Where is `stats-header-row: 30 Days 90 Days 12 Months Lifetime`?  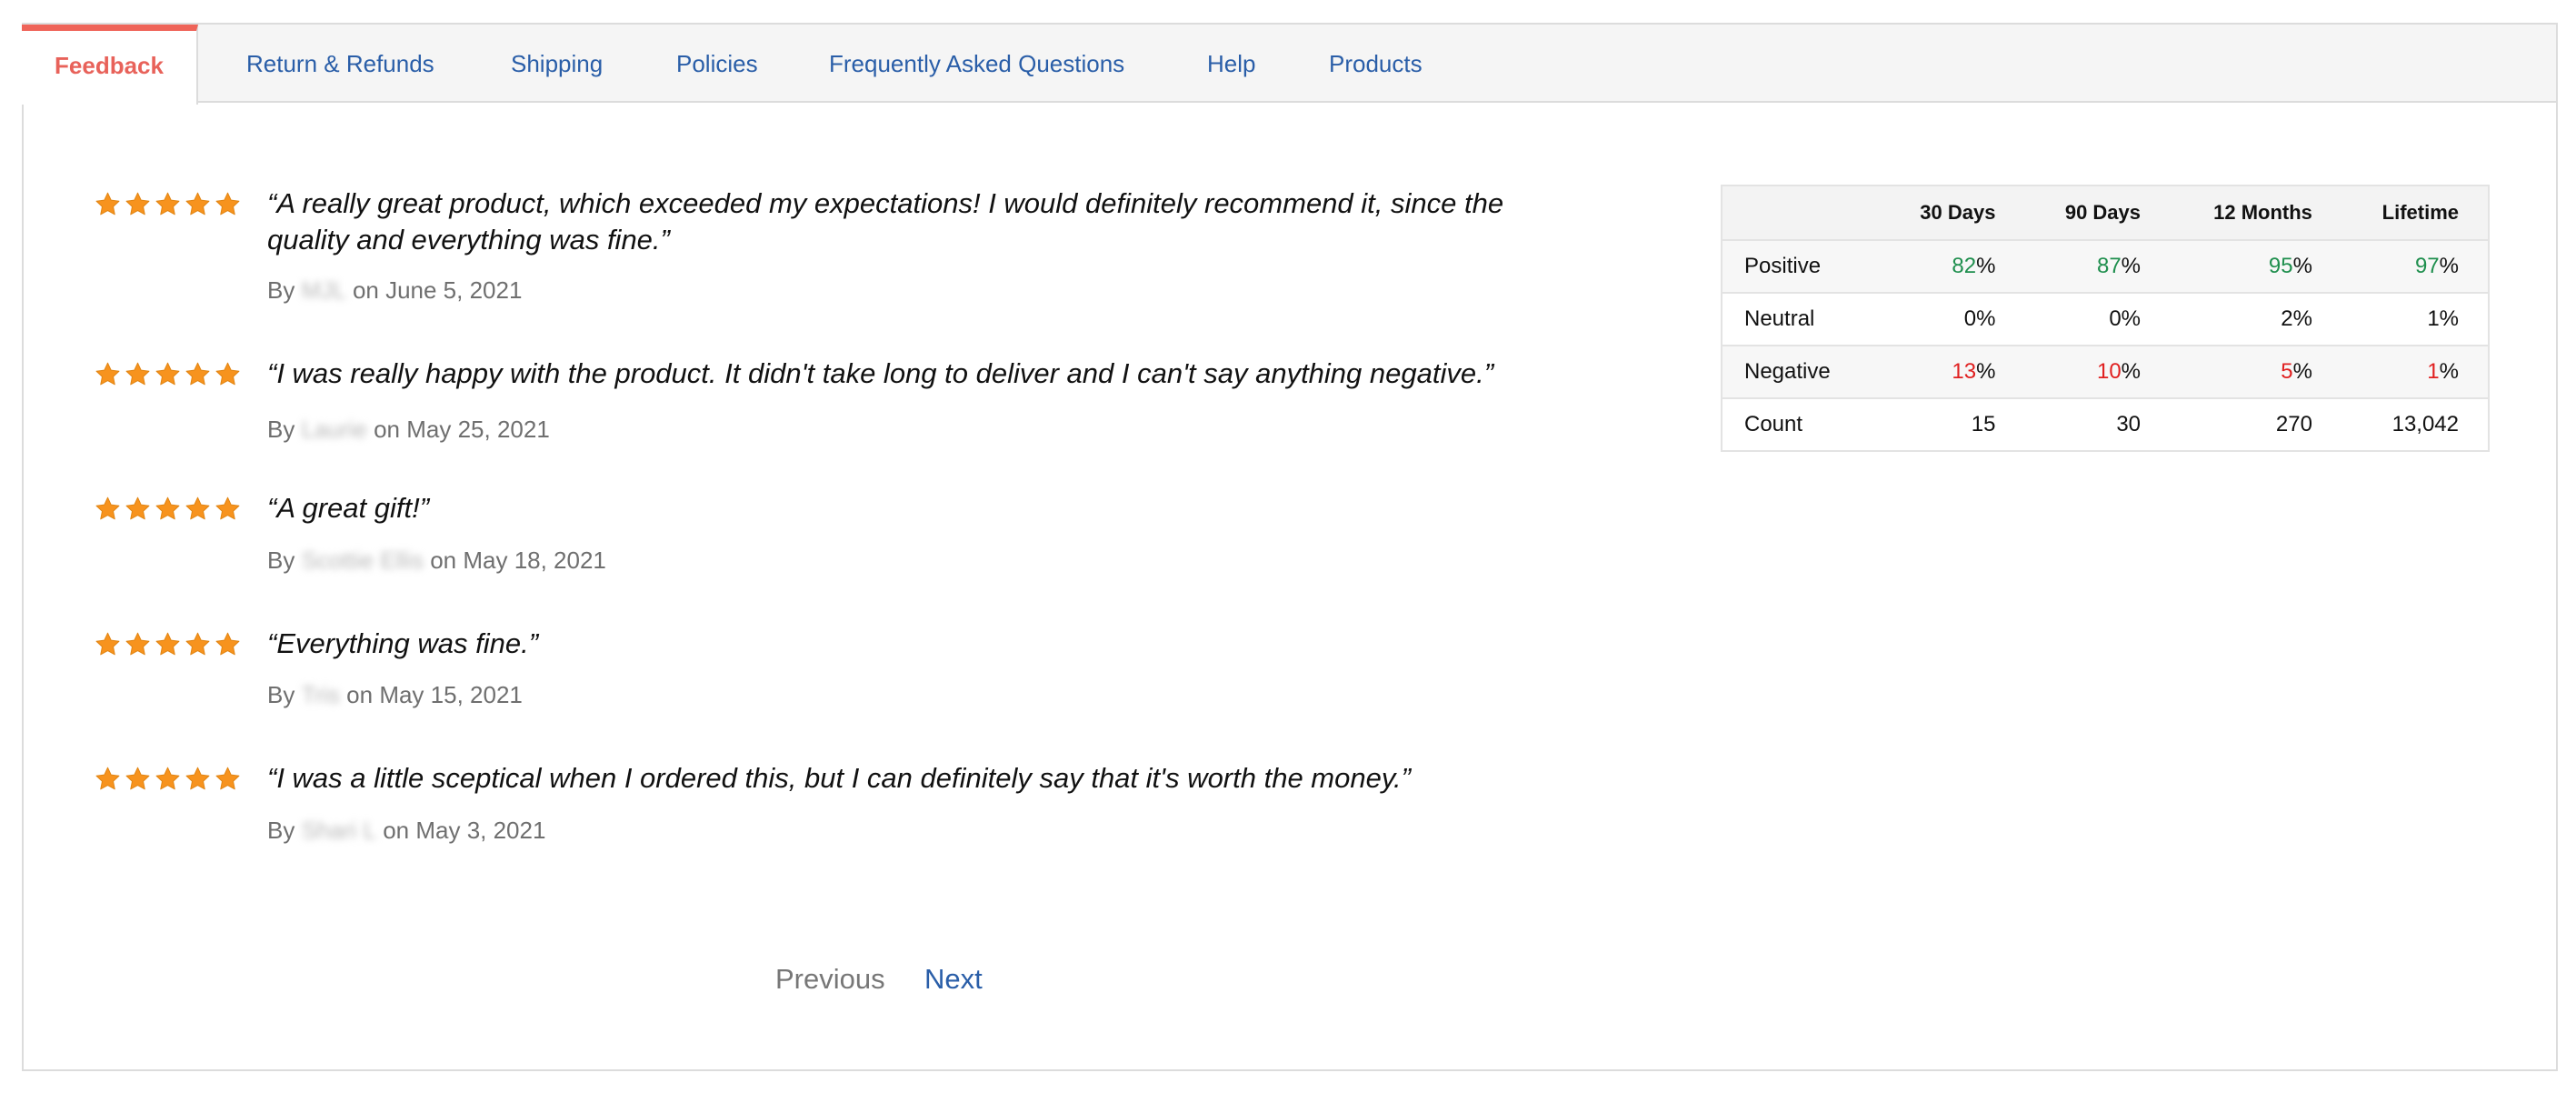
stats-header-row: 30 Days 90 Days 12 Months Lifetime is located at coordinates (2105, 213).